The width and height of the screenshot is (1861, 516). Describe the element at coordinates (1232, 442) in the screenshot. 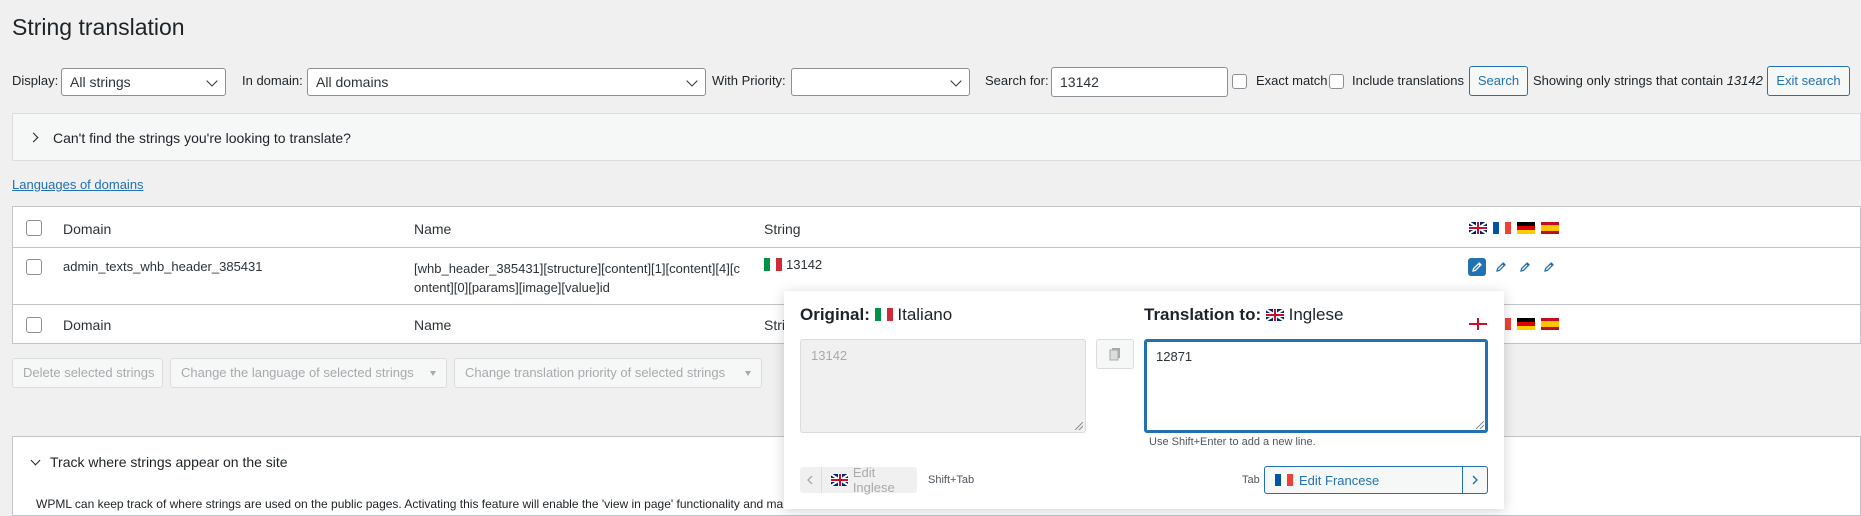

I see `new-line-hint: Use Shift+Enter to add a new line.` at that location.